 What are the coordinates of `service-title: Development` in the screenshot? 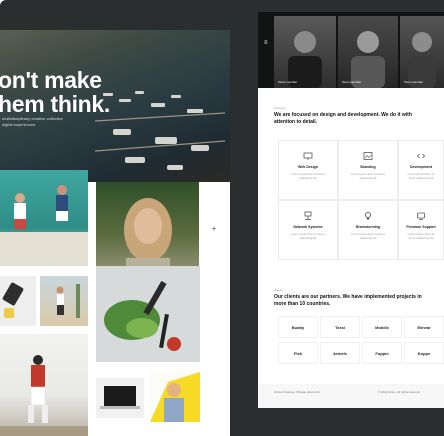 It's located at (421, 167).